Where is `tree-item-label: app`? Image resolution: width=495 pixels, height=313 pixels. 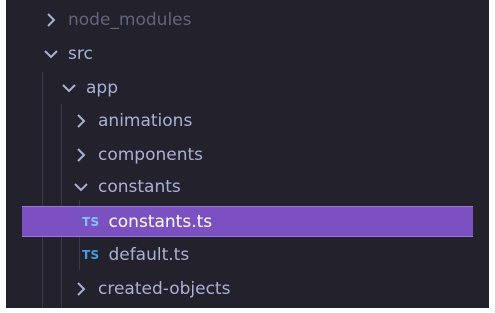
tree-item-label: app is located at coordinates (102, 88).